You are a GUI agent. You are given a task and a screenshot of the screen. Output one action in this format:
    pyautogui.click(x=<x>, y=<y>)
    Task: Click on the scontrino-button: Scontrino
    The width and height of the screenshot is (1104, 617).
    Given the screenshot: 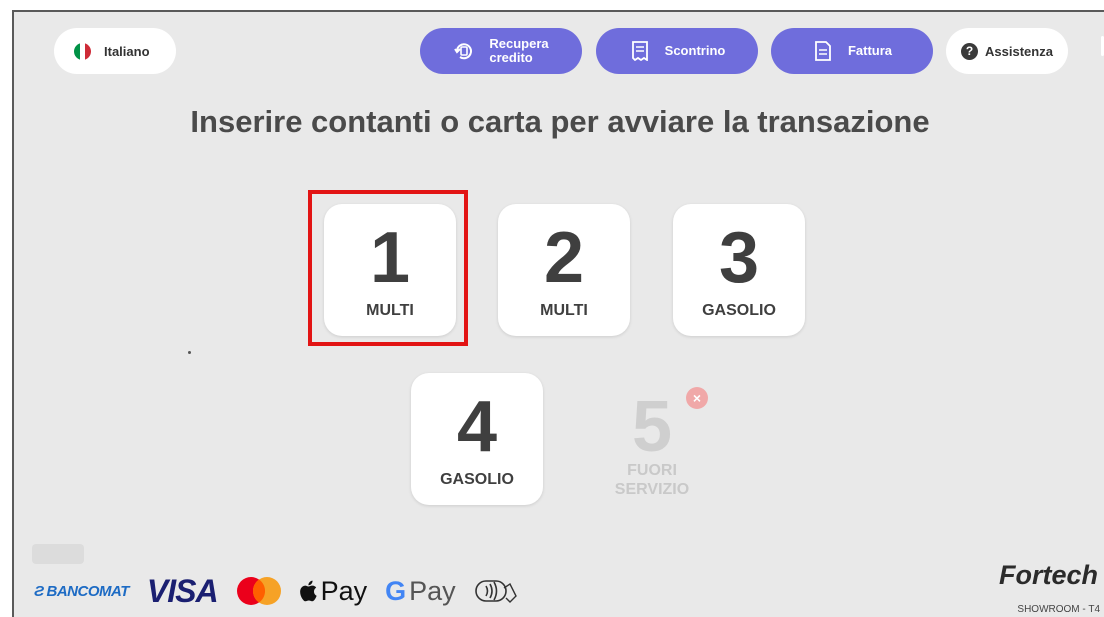 What is the action you would take?
    pyautogui.click(x=677, y=51)
    